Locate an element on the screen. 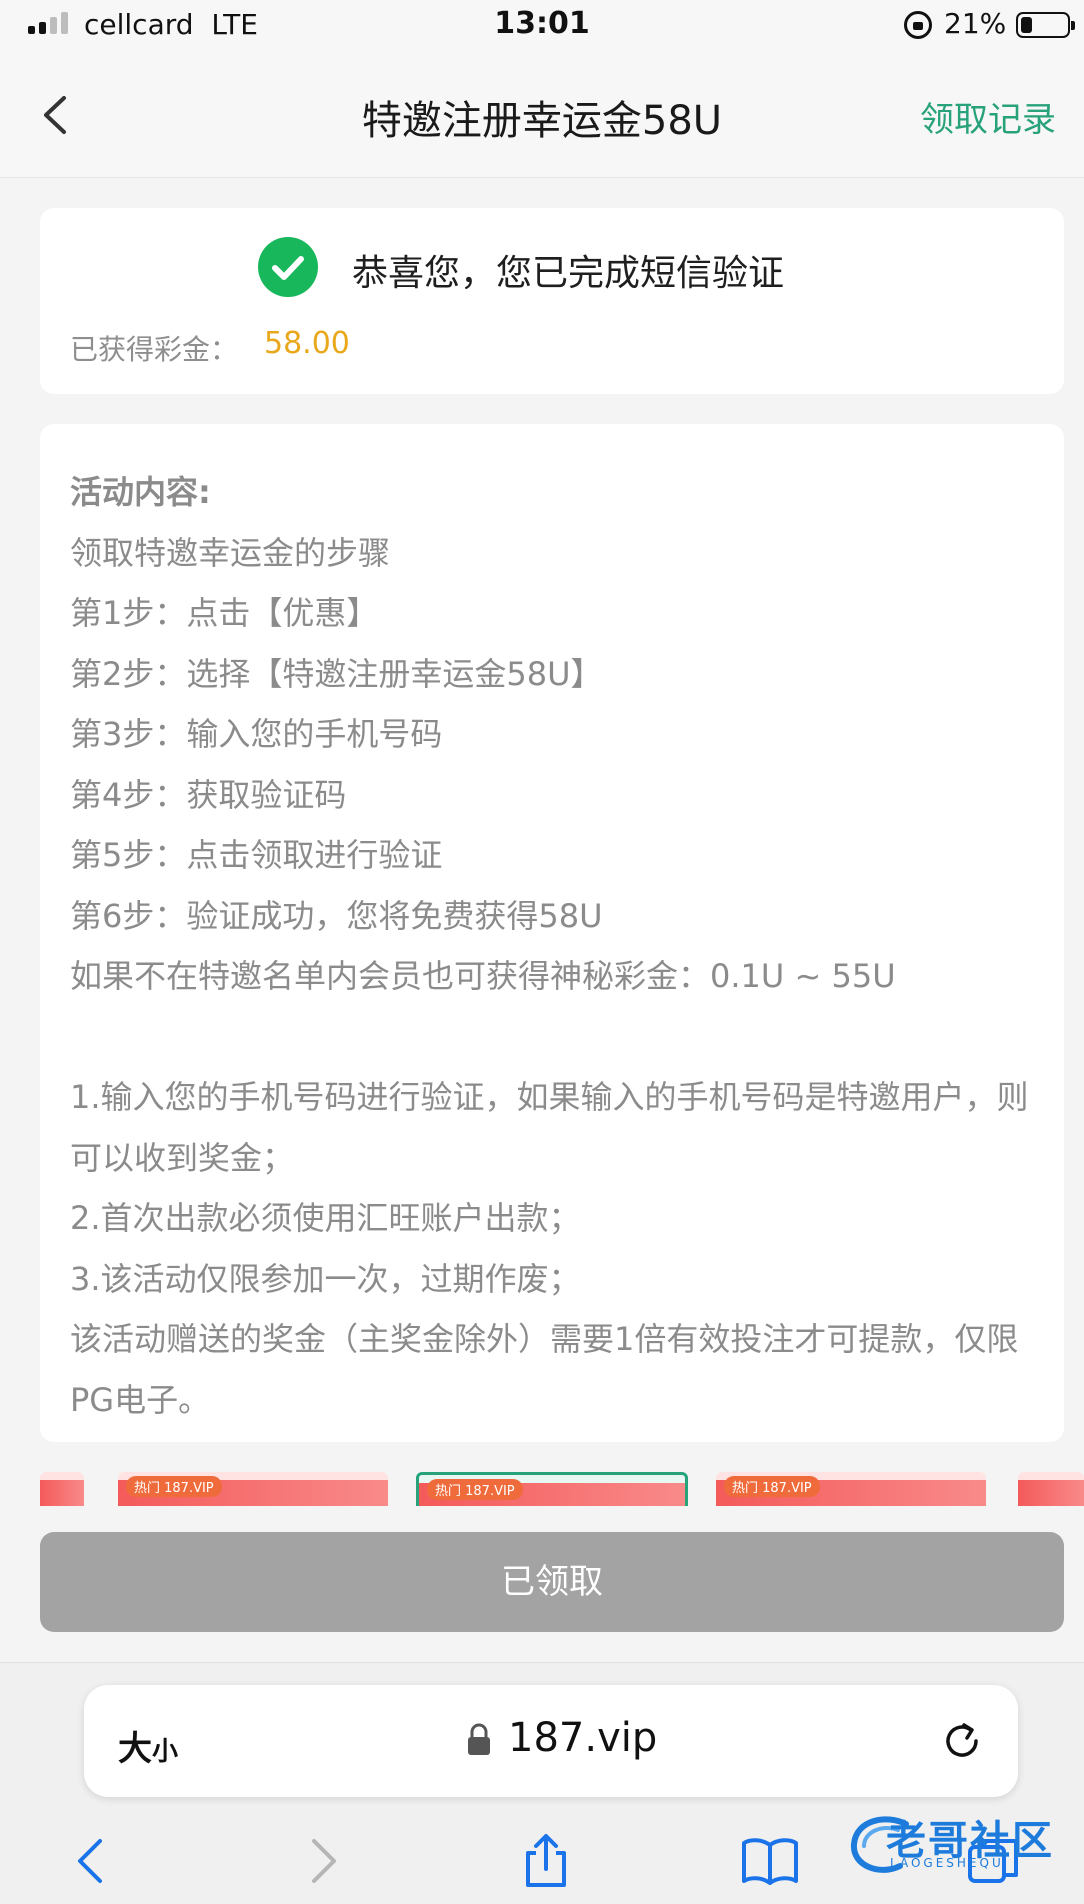 The width and height of the screenshot is (1084, 1904). step-line: 第5步：点击领取进行验证 is located at coordinates (256, 855).